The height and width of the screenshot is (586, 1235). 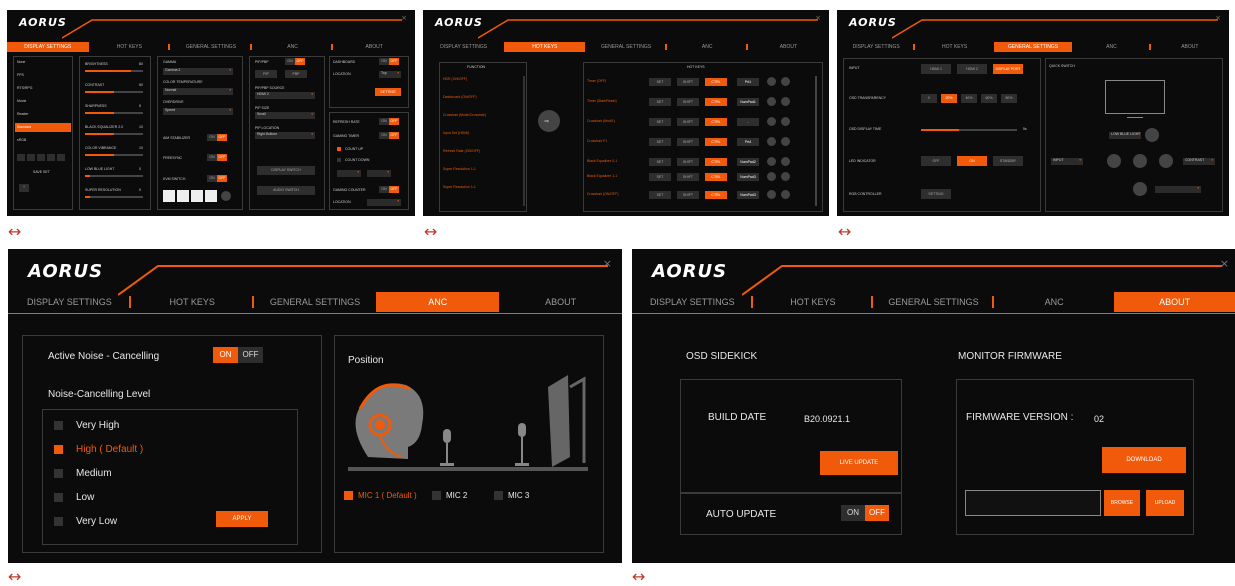 I want to click on tab-anc: ANC, so click(x=1054, y=302).